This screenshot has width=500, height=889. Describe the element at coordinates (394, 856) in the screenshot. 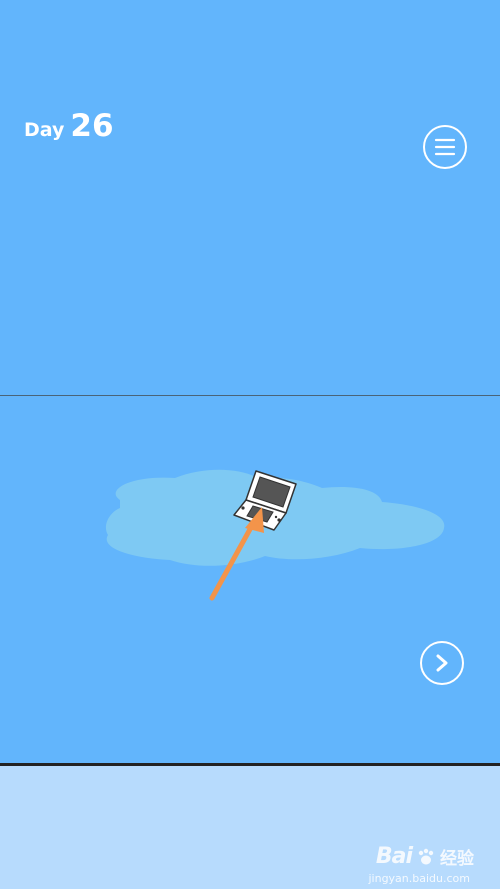

I see `watermark-brand: Bai` at that location.